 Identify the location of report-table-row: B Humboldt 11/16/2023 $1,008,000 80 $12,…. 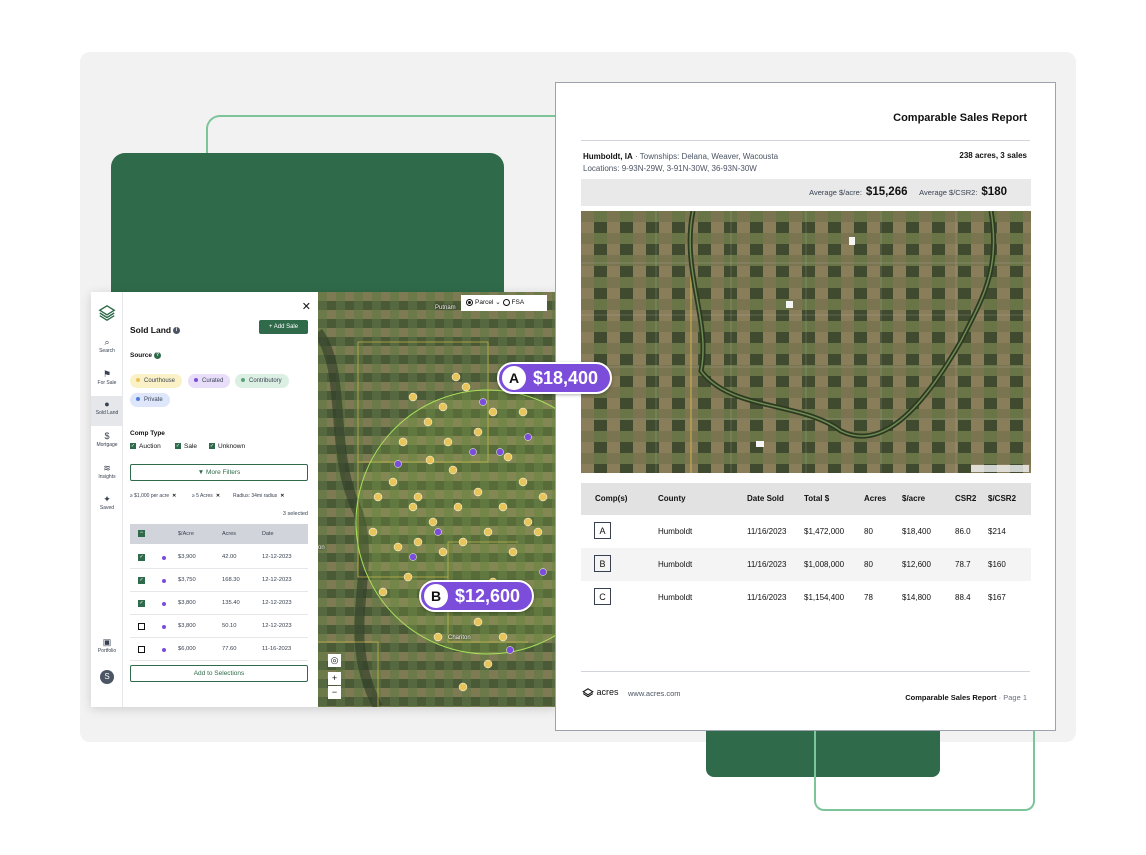
(806, 564).